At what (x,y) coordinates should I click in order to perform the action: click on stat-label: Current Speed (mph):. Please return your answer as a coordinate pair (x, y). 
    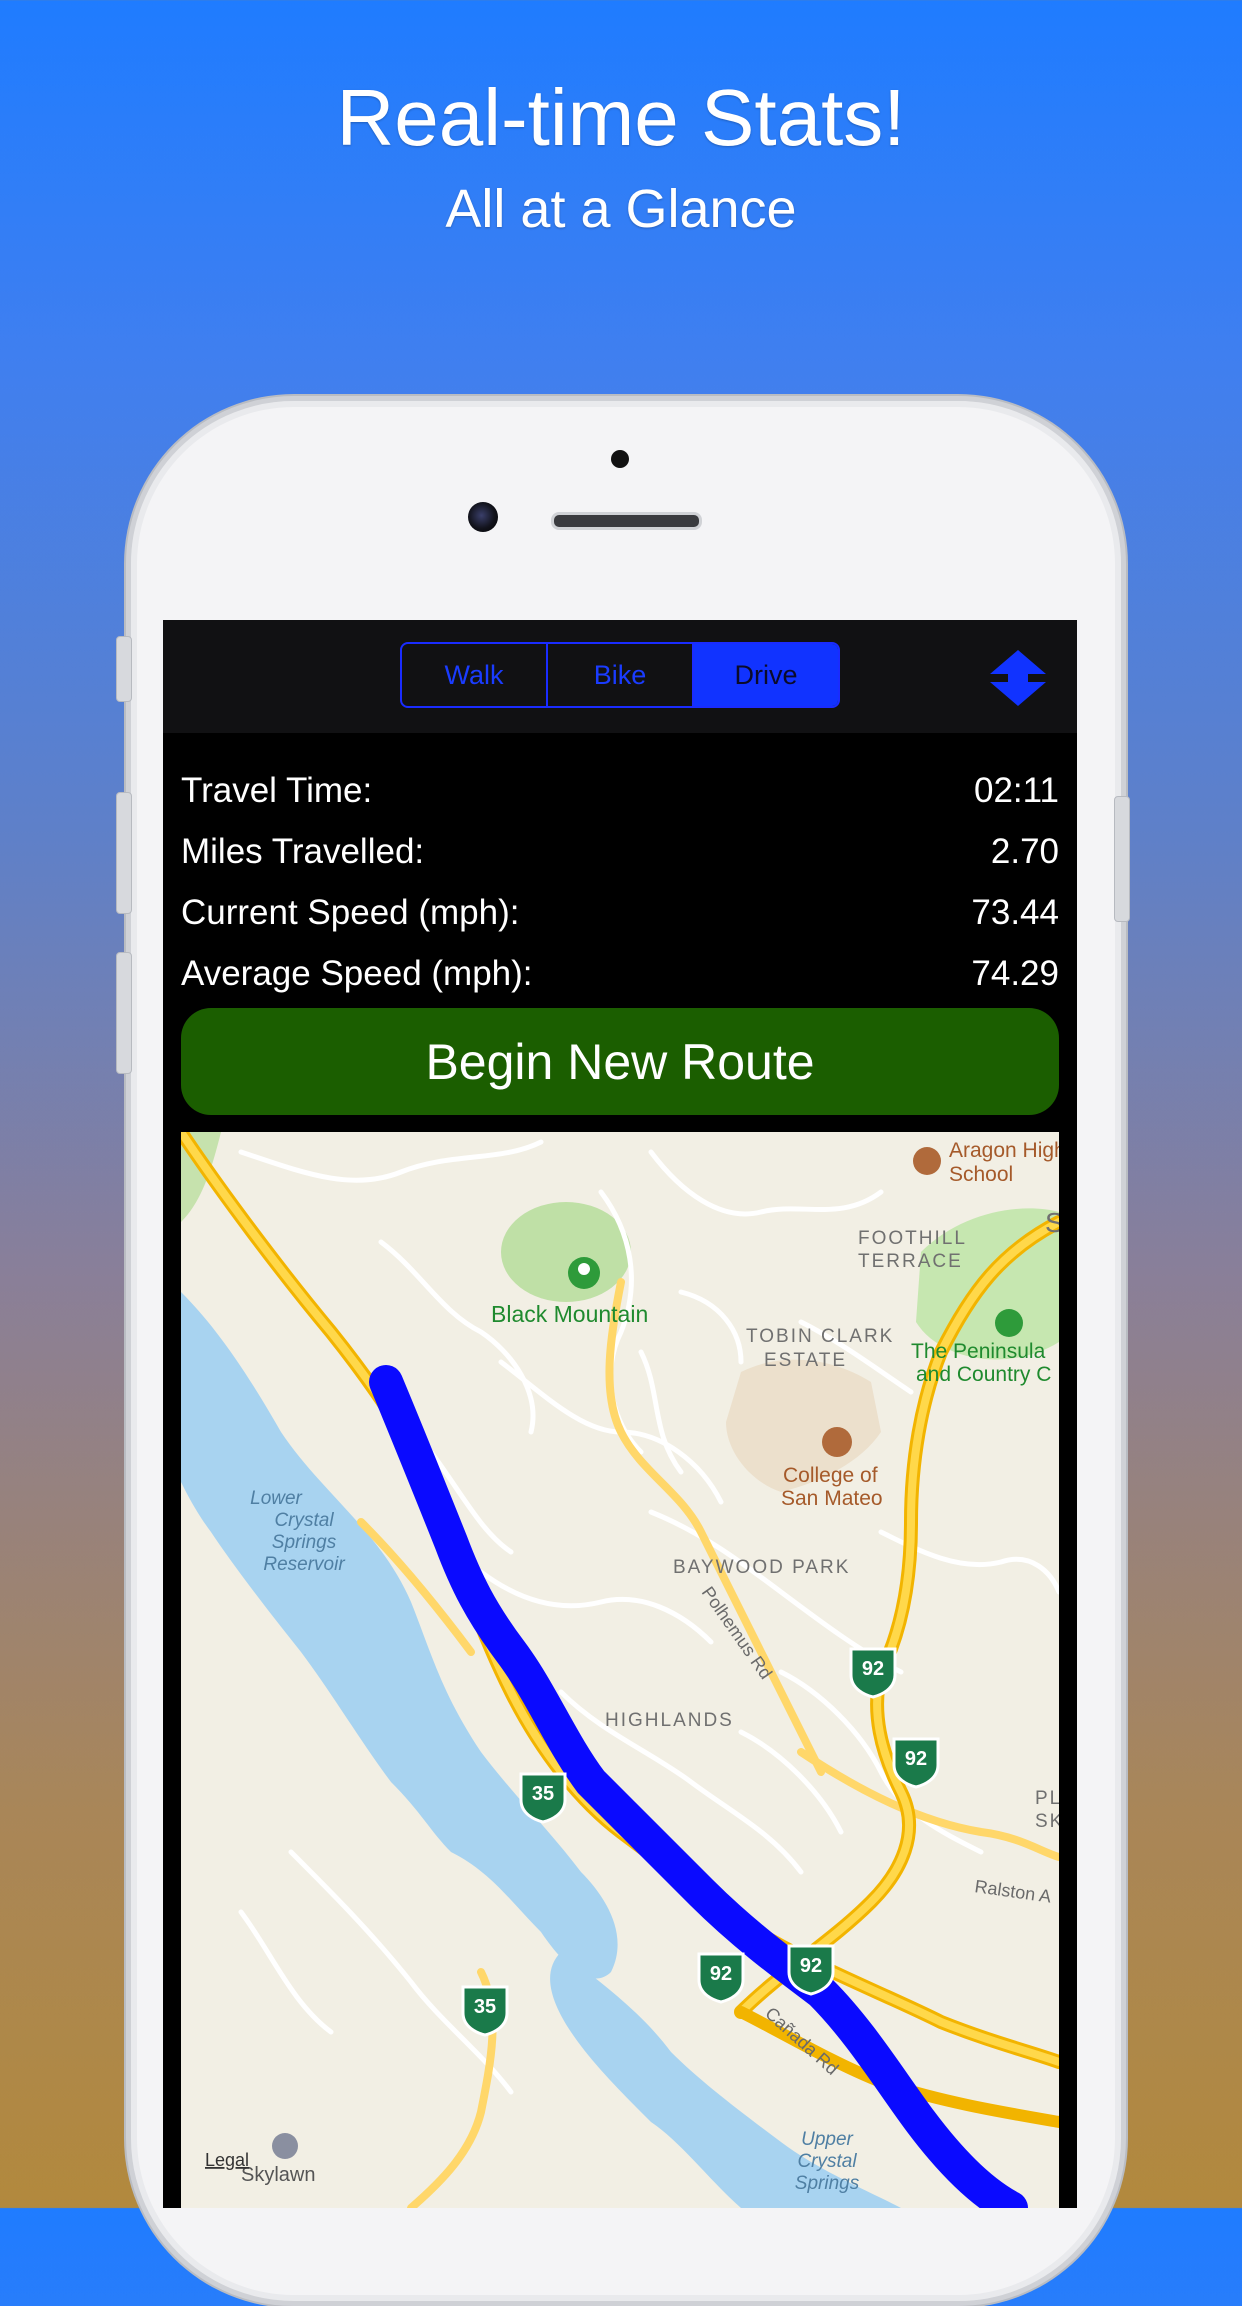
    Looking at the image, I should click on (350, 912).